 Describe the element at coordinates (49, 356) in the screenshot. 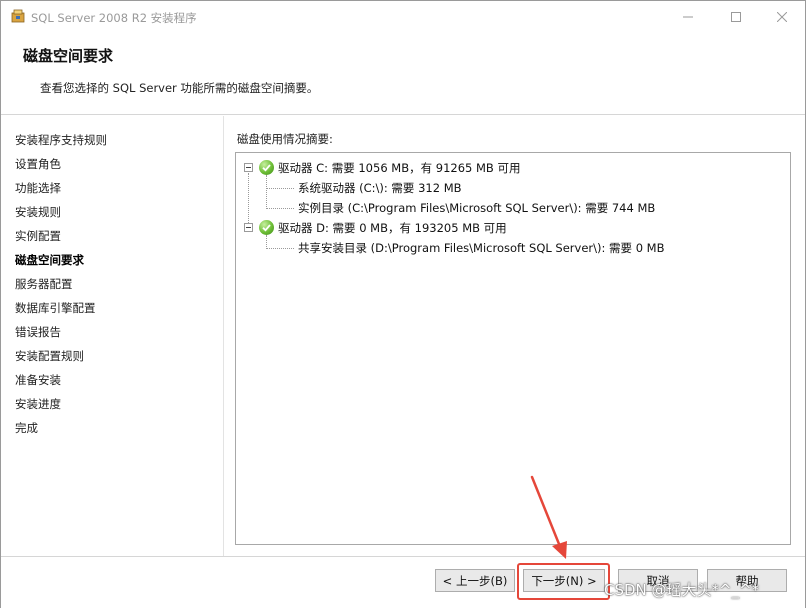

I see `sidebar-item-config-rules: 安装配置规则` at that location.